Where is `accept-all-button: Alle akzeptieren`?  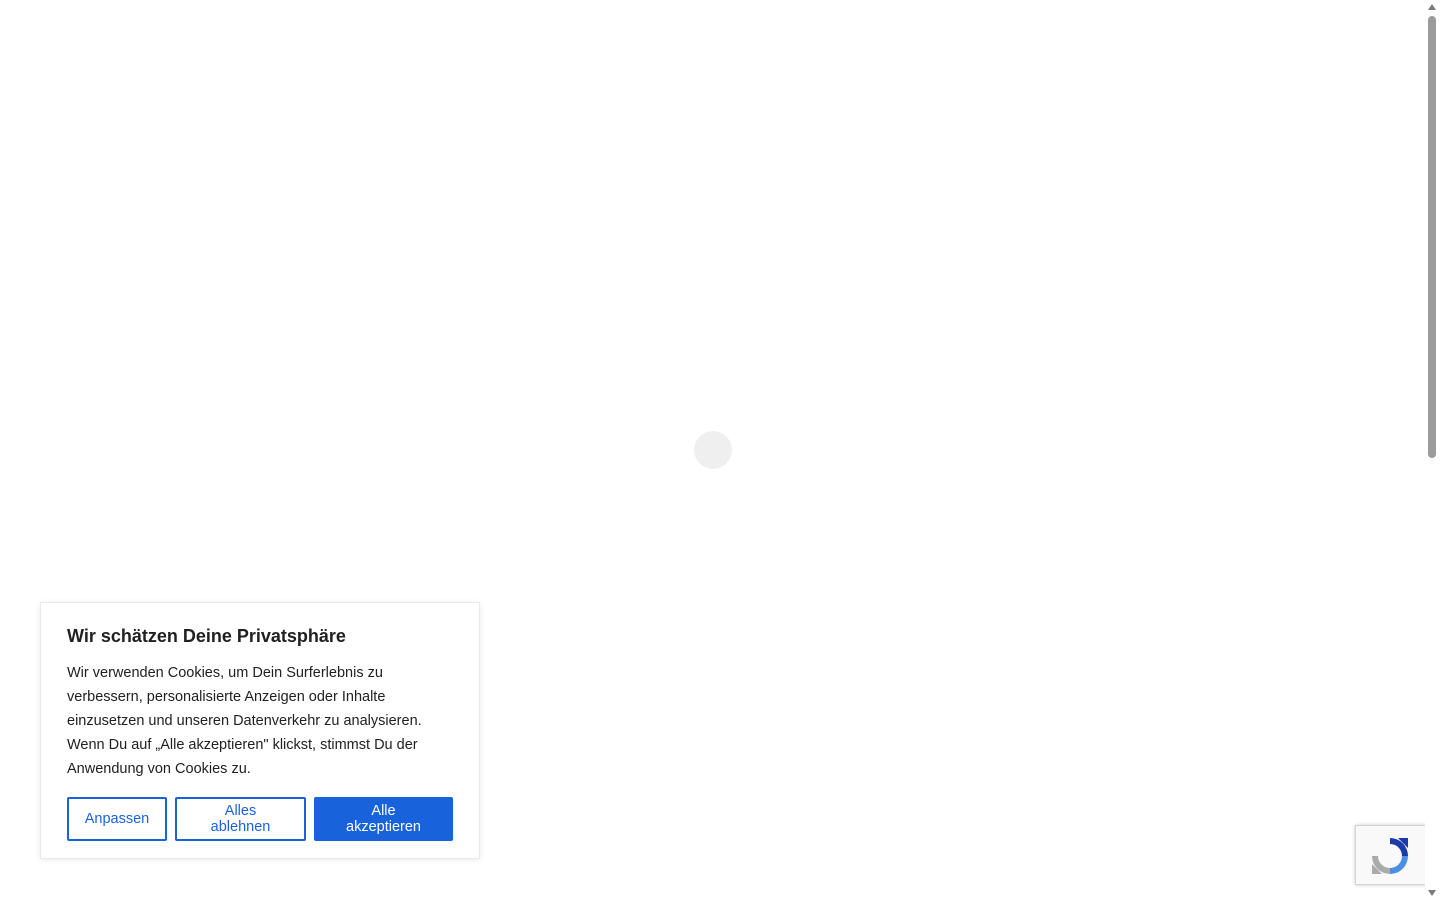 accept-all-button: Alle akzeptieren is located at coordinates (383, 819).